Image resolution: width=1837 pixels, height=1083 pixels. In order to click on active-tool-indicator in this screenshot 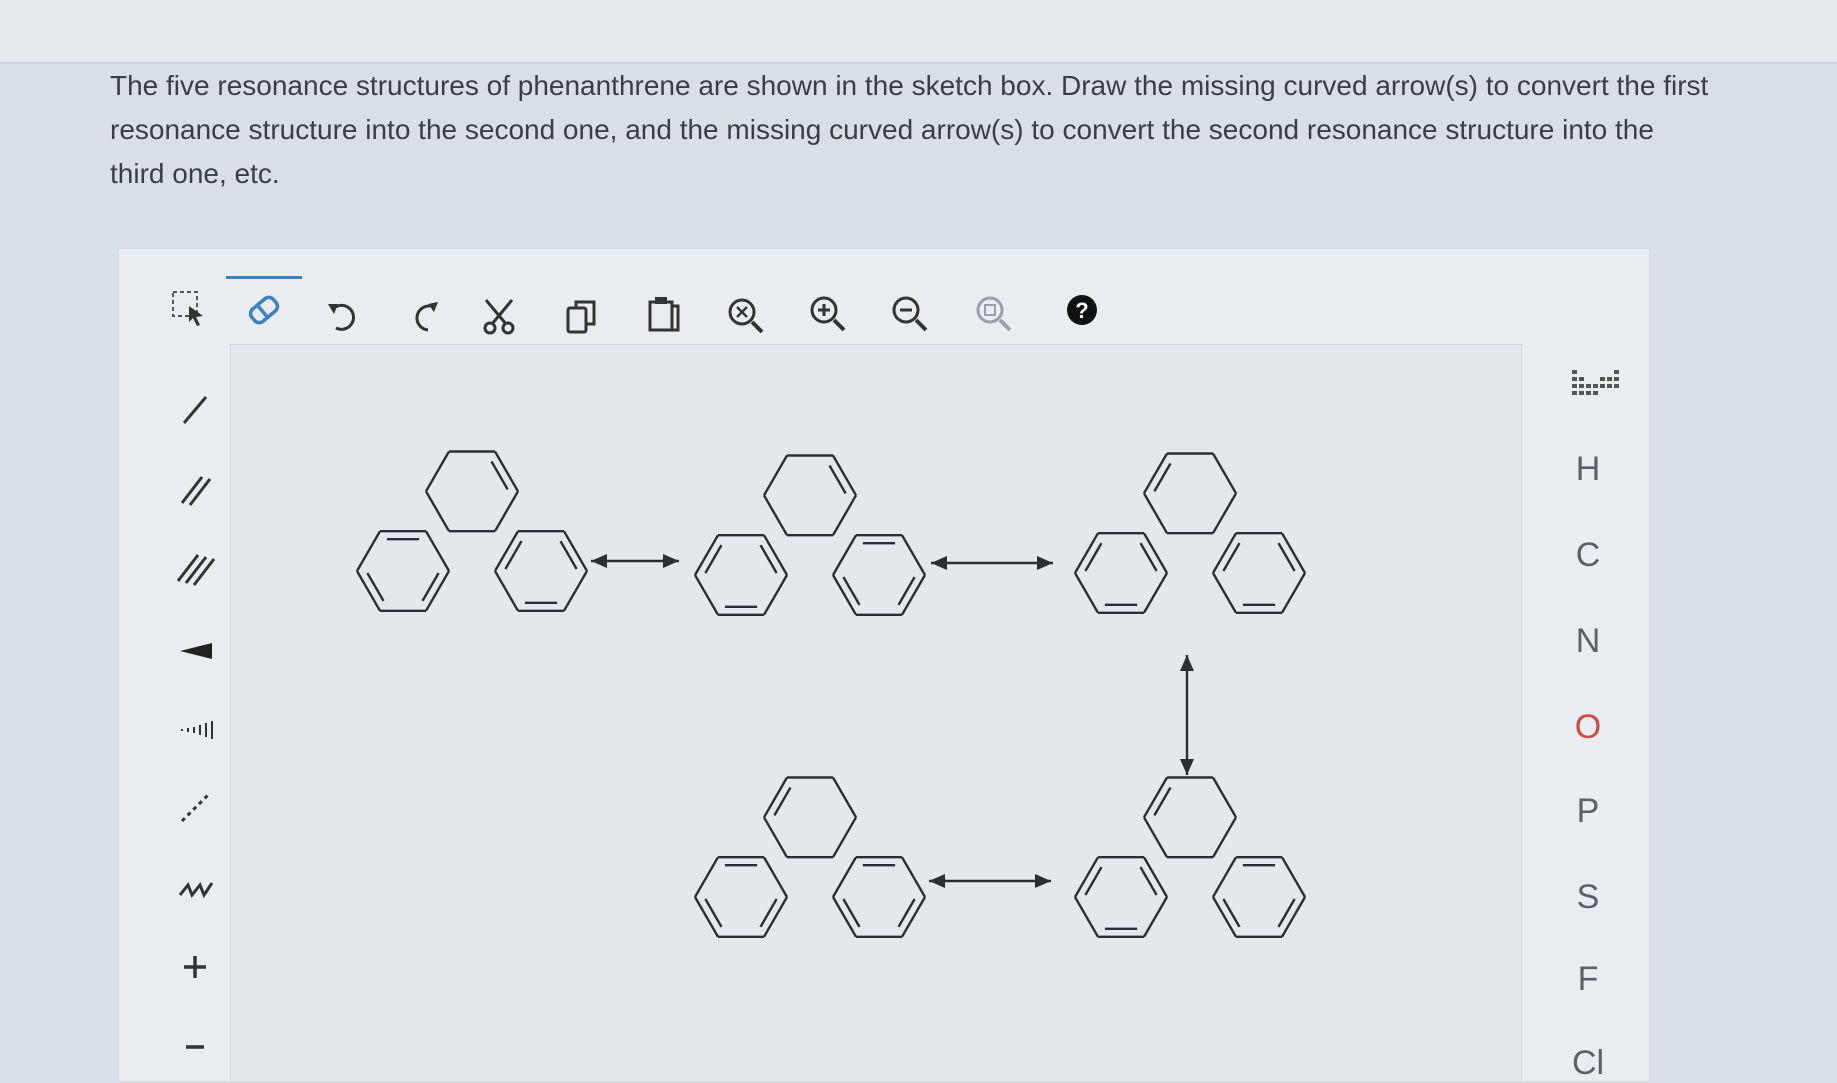, I will do `click(264, 277)`.